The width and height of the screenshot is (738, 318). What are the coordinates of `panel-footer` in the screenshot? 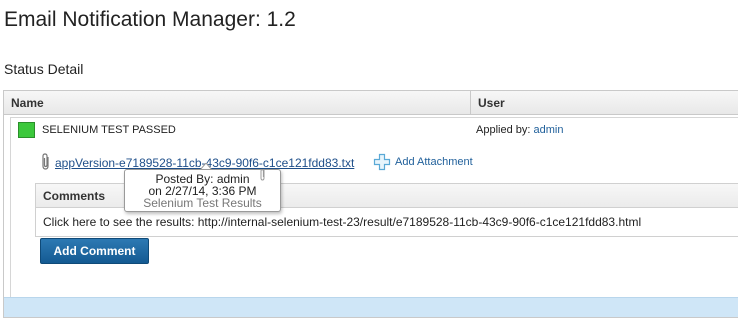 It's located at (371, 307).